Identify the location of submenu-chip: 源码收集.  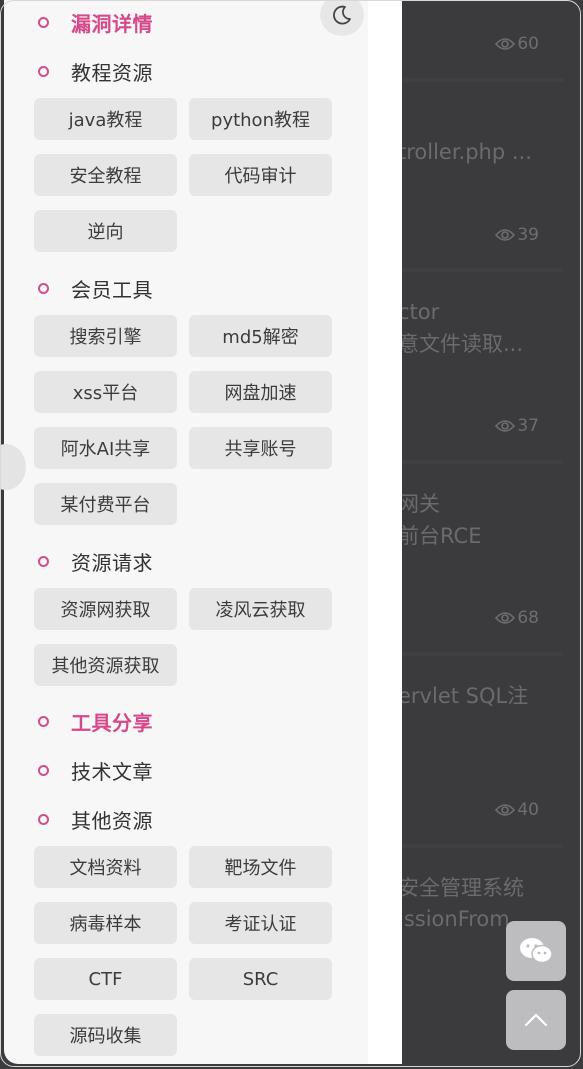
(105, 1035).